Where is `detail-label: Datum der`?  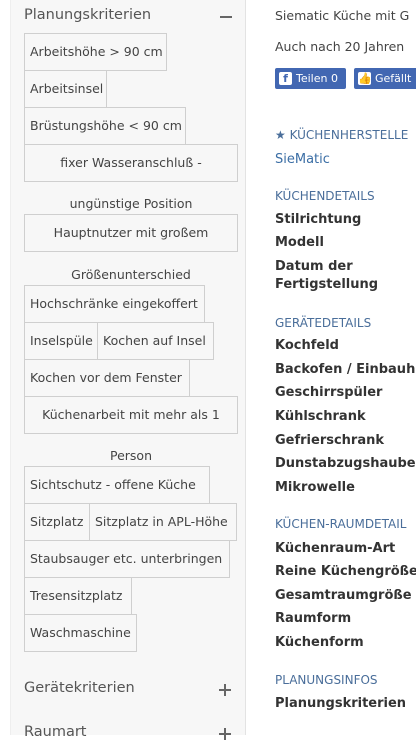
detail-label: Datum der is located at coordinates (314, 266).